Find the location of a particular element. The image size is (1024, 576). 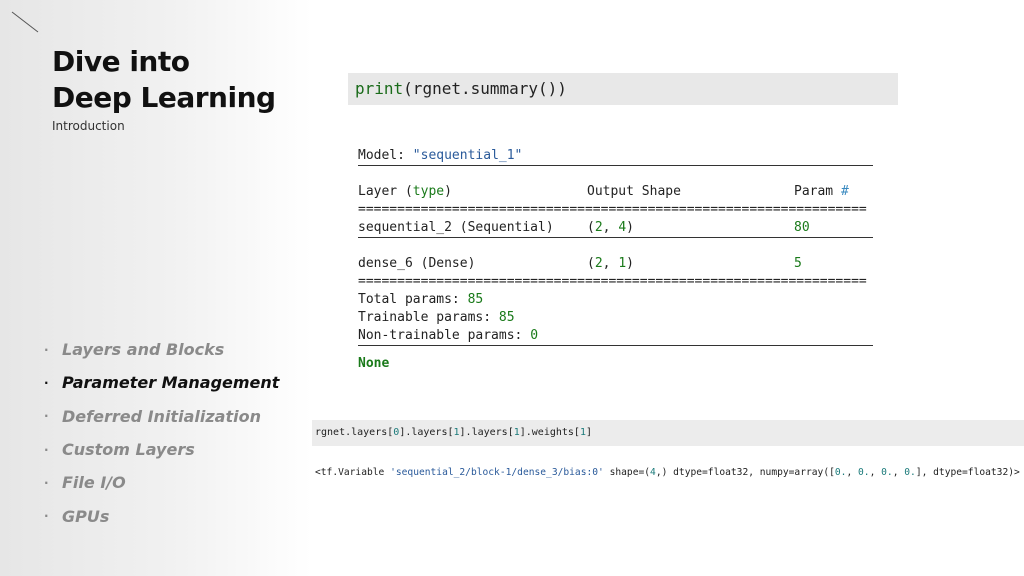

row-shape: (2, 4) is located at coordinates (610, 227).